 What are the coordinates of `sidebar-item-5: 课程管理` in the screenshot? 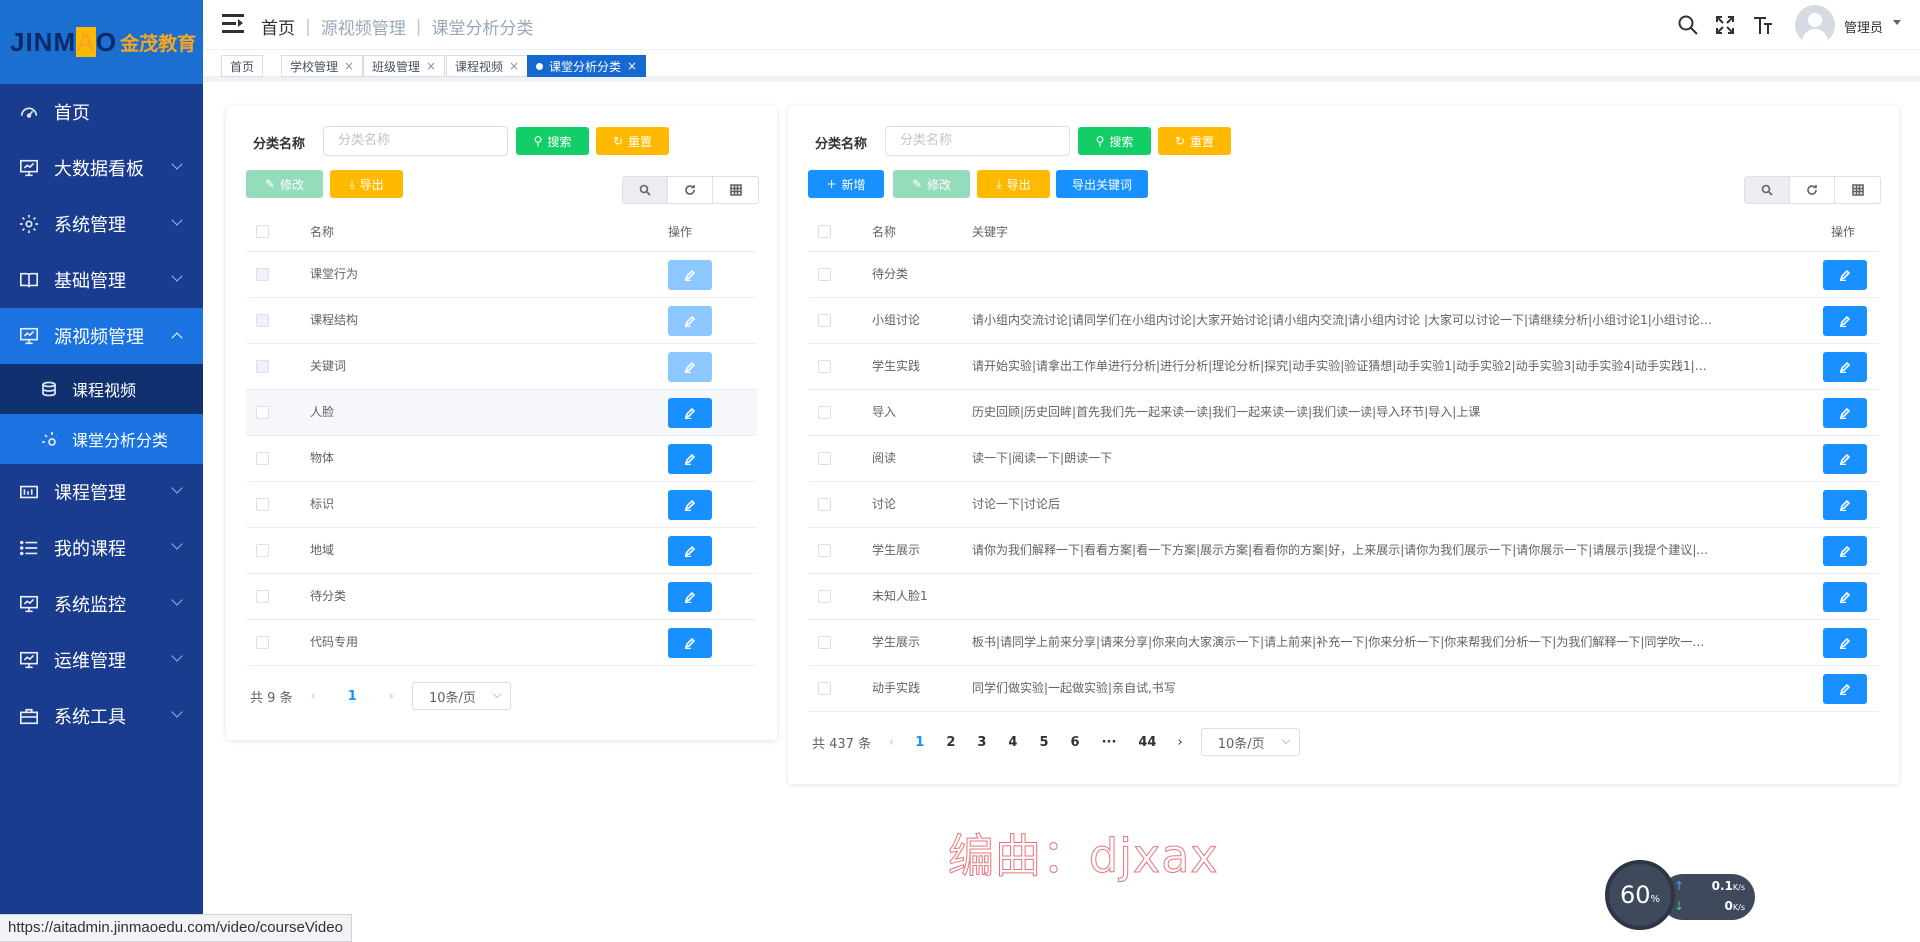 It's located at (101, 492).